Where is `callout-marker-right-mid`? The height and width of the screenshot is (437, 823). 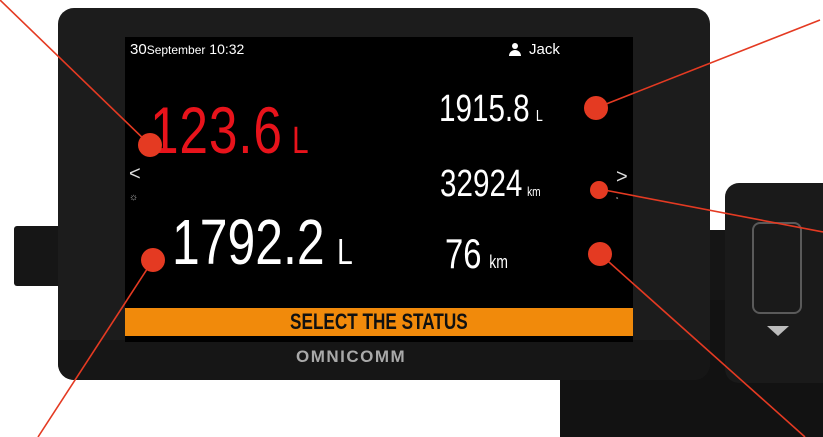 callout-marker-right-mid is located at coordinates (599, 190).